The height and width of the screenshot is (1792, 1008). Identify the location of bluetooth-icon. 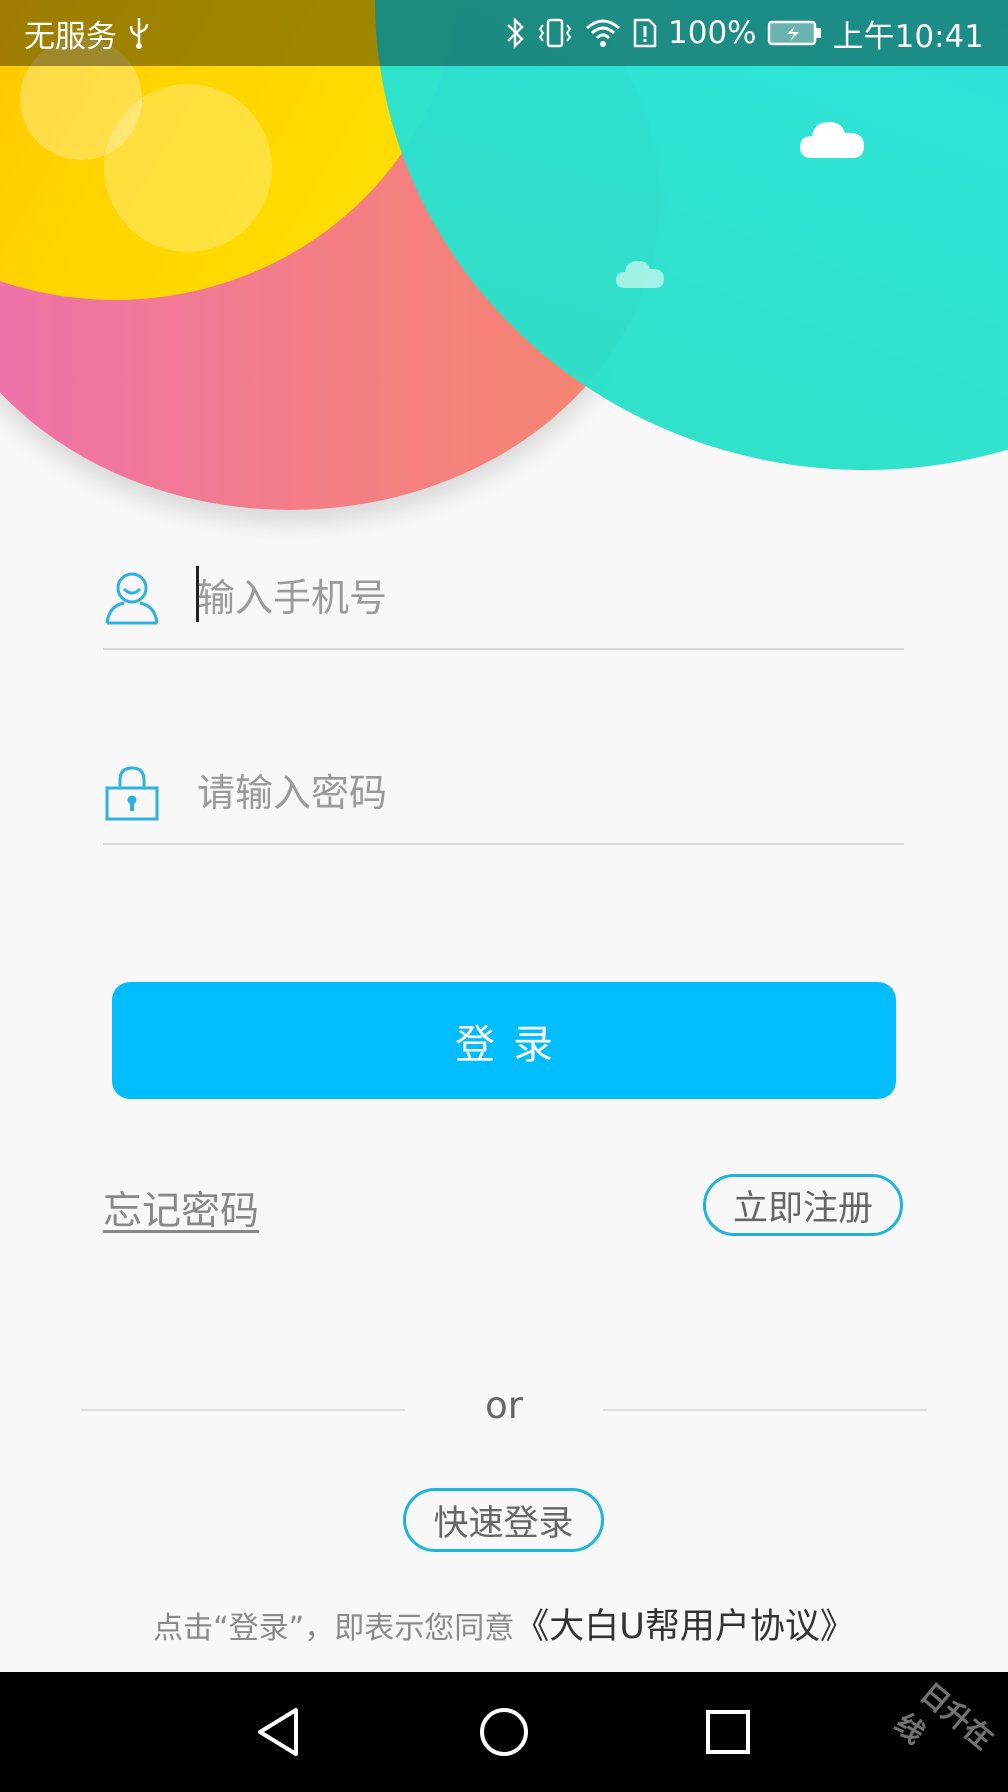
(515, 33).